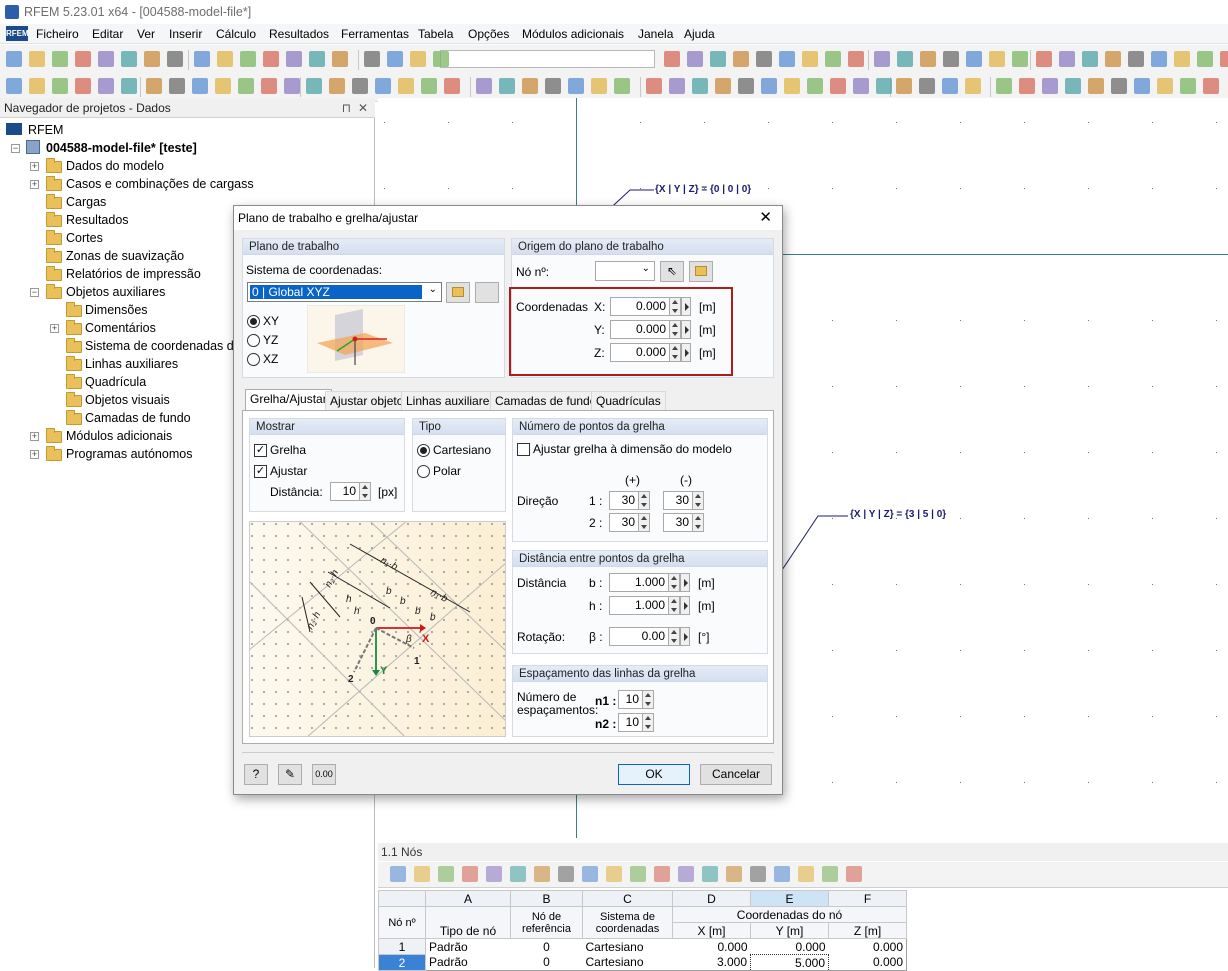 The width and height of the screenshot is (1228, 971). I want to click on cell-y: 5.000, so click(789, 962).